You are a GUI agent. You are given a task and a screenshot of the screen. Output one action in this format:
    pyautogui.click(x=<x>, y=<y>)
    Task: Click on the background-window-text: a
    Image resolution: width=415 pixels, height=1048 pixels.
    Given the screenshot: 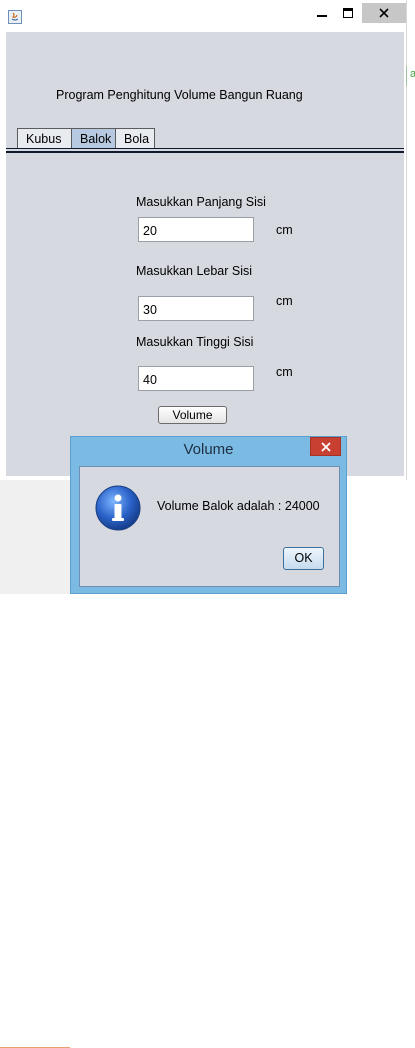 What is the action you would take?
    pyautogui.click(x=412, y=74)
    